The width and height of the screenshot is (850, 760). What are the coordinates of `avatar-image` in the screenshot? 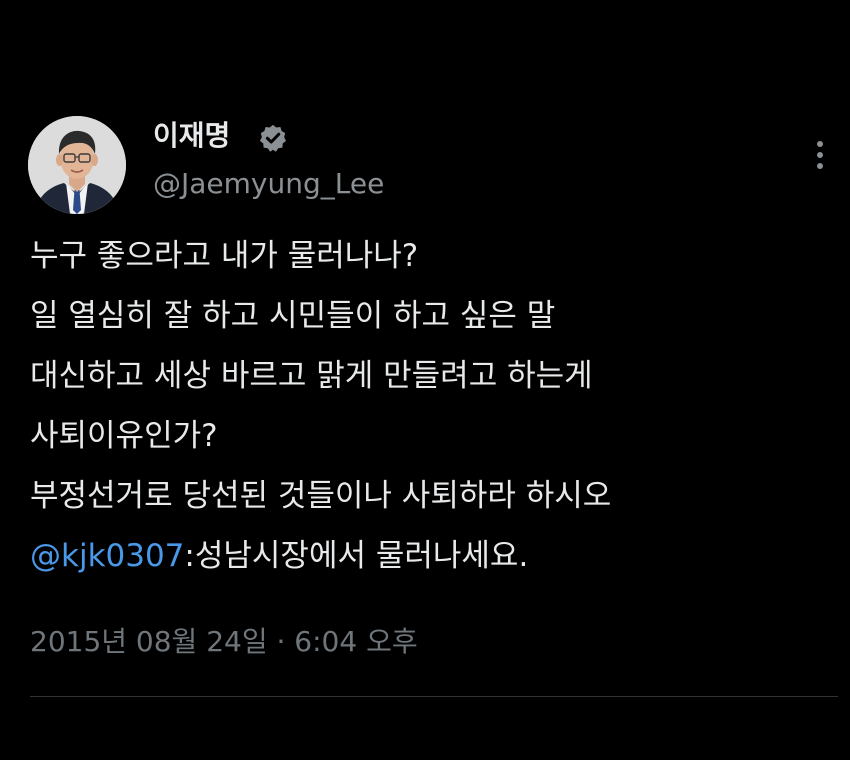 It's located at (77, 165).